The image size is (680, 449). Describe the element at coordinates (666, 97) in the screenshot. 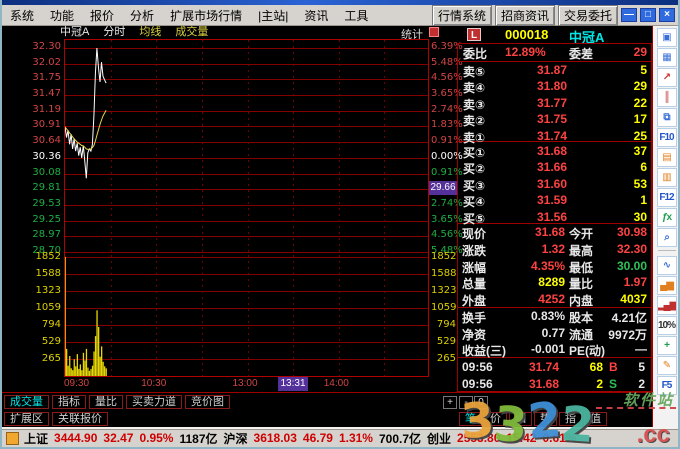

I see `kline-chart-icon: ║` at that location.